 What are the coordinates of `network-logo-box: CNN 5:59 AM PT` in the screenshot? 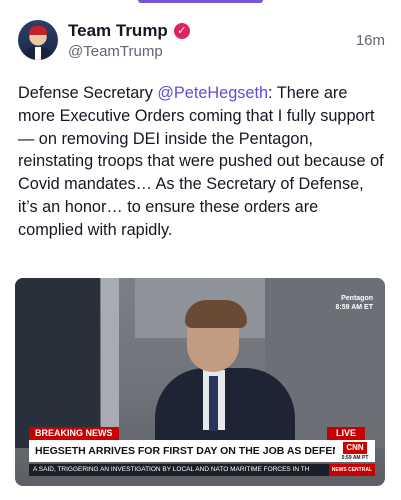 It's located at (355, 451).